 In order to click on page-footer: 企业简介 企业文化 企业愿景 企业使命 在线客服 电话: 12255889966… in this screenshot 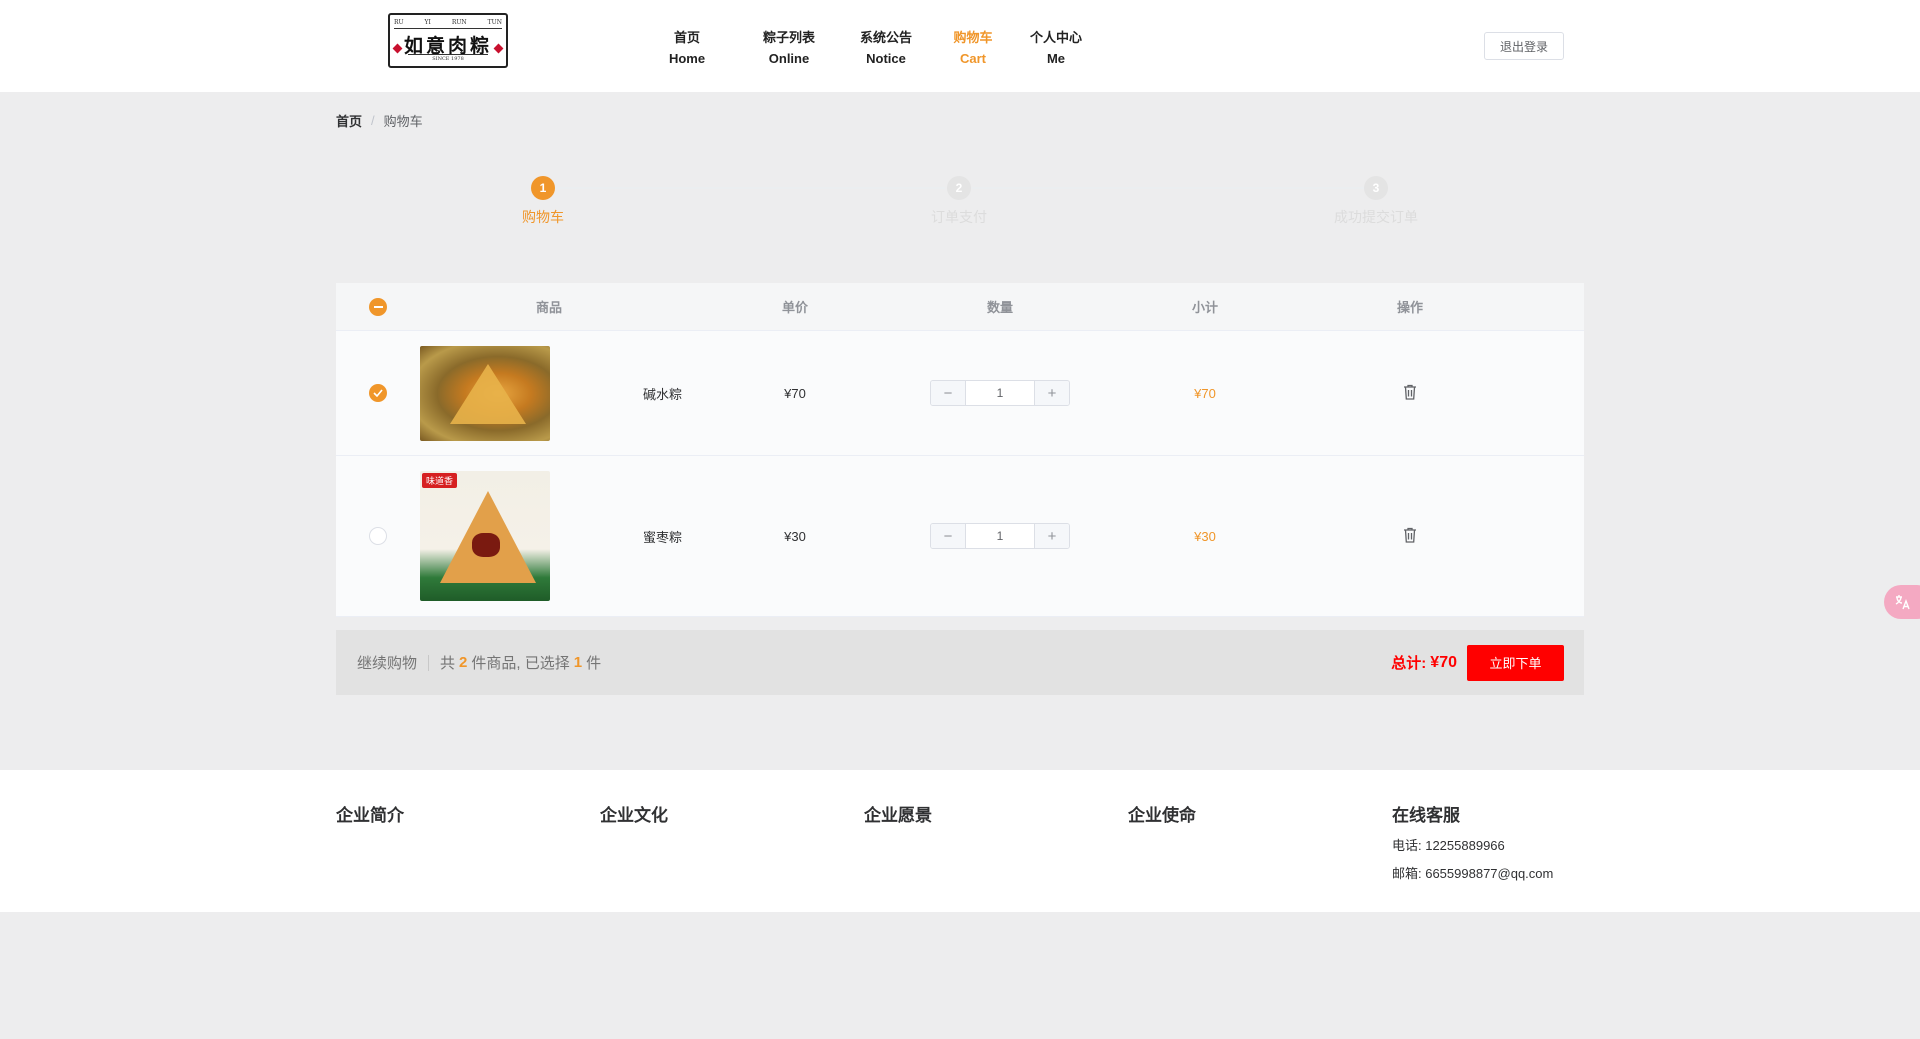, I will do `click(960, 841)`.